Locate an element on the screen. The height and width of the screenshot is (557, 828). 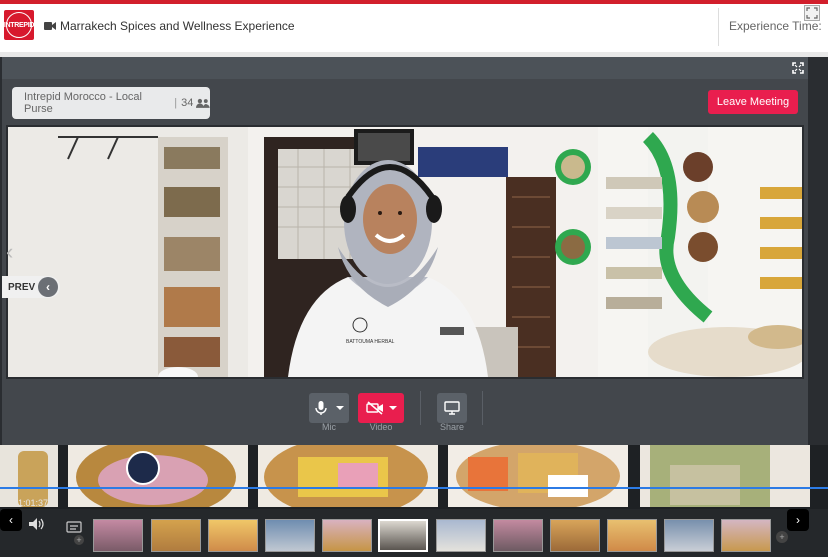
share-button is located at coordinates (452, 408).